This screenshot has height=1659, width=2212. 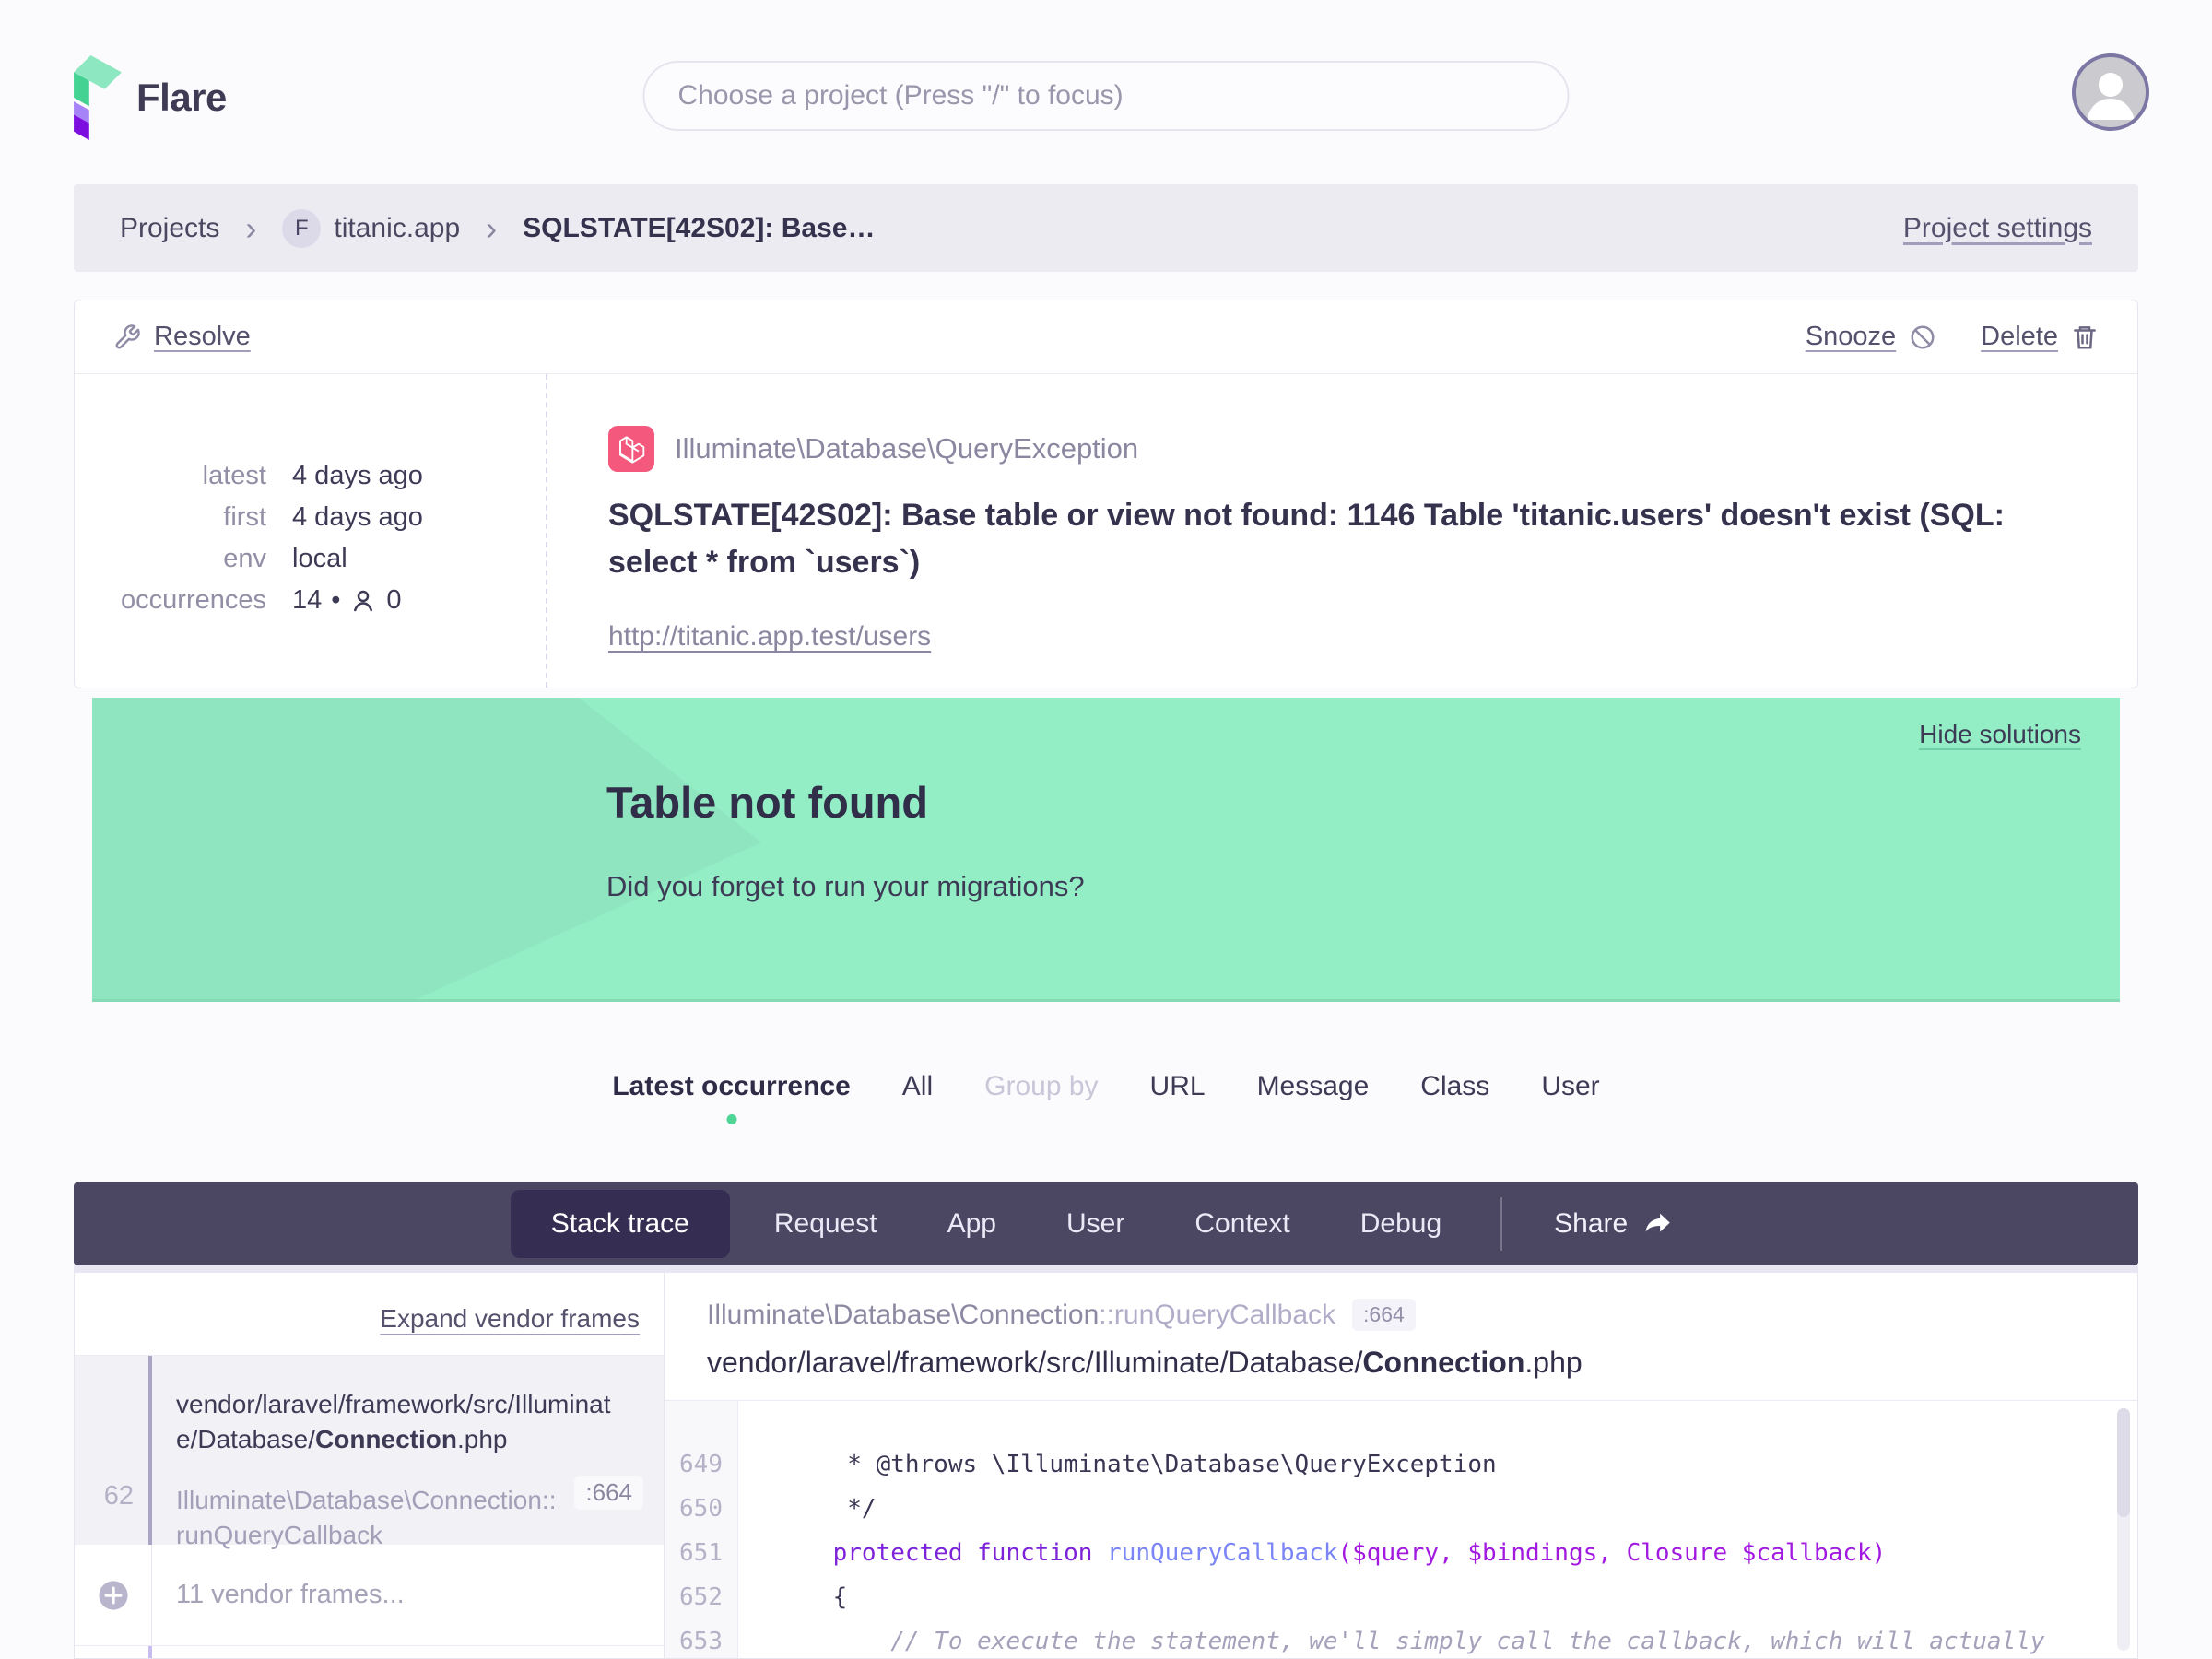 I want to click on meta-row-env: env local, so click(x=310, y=559).